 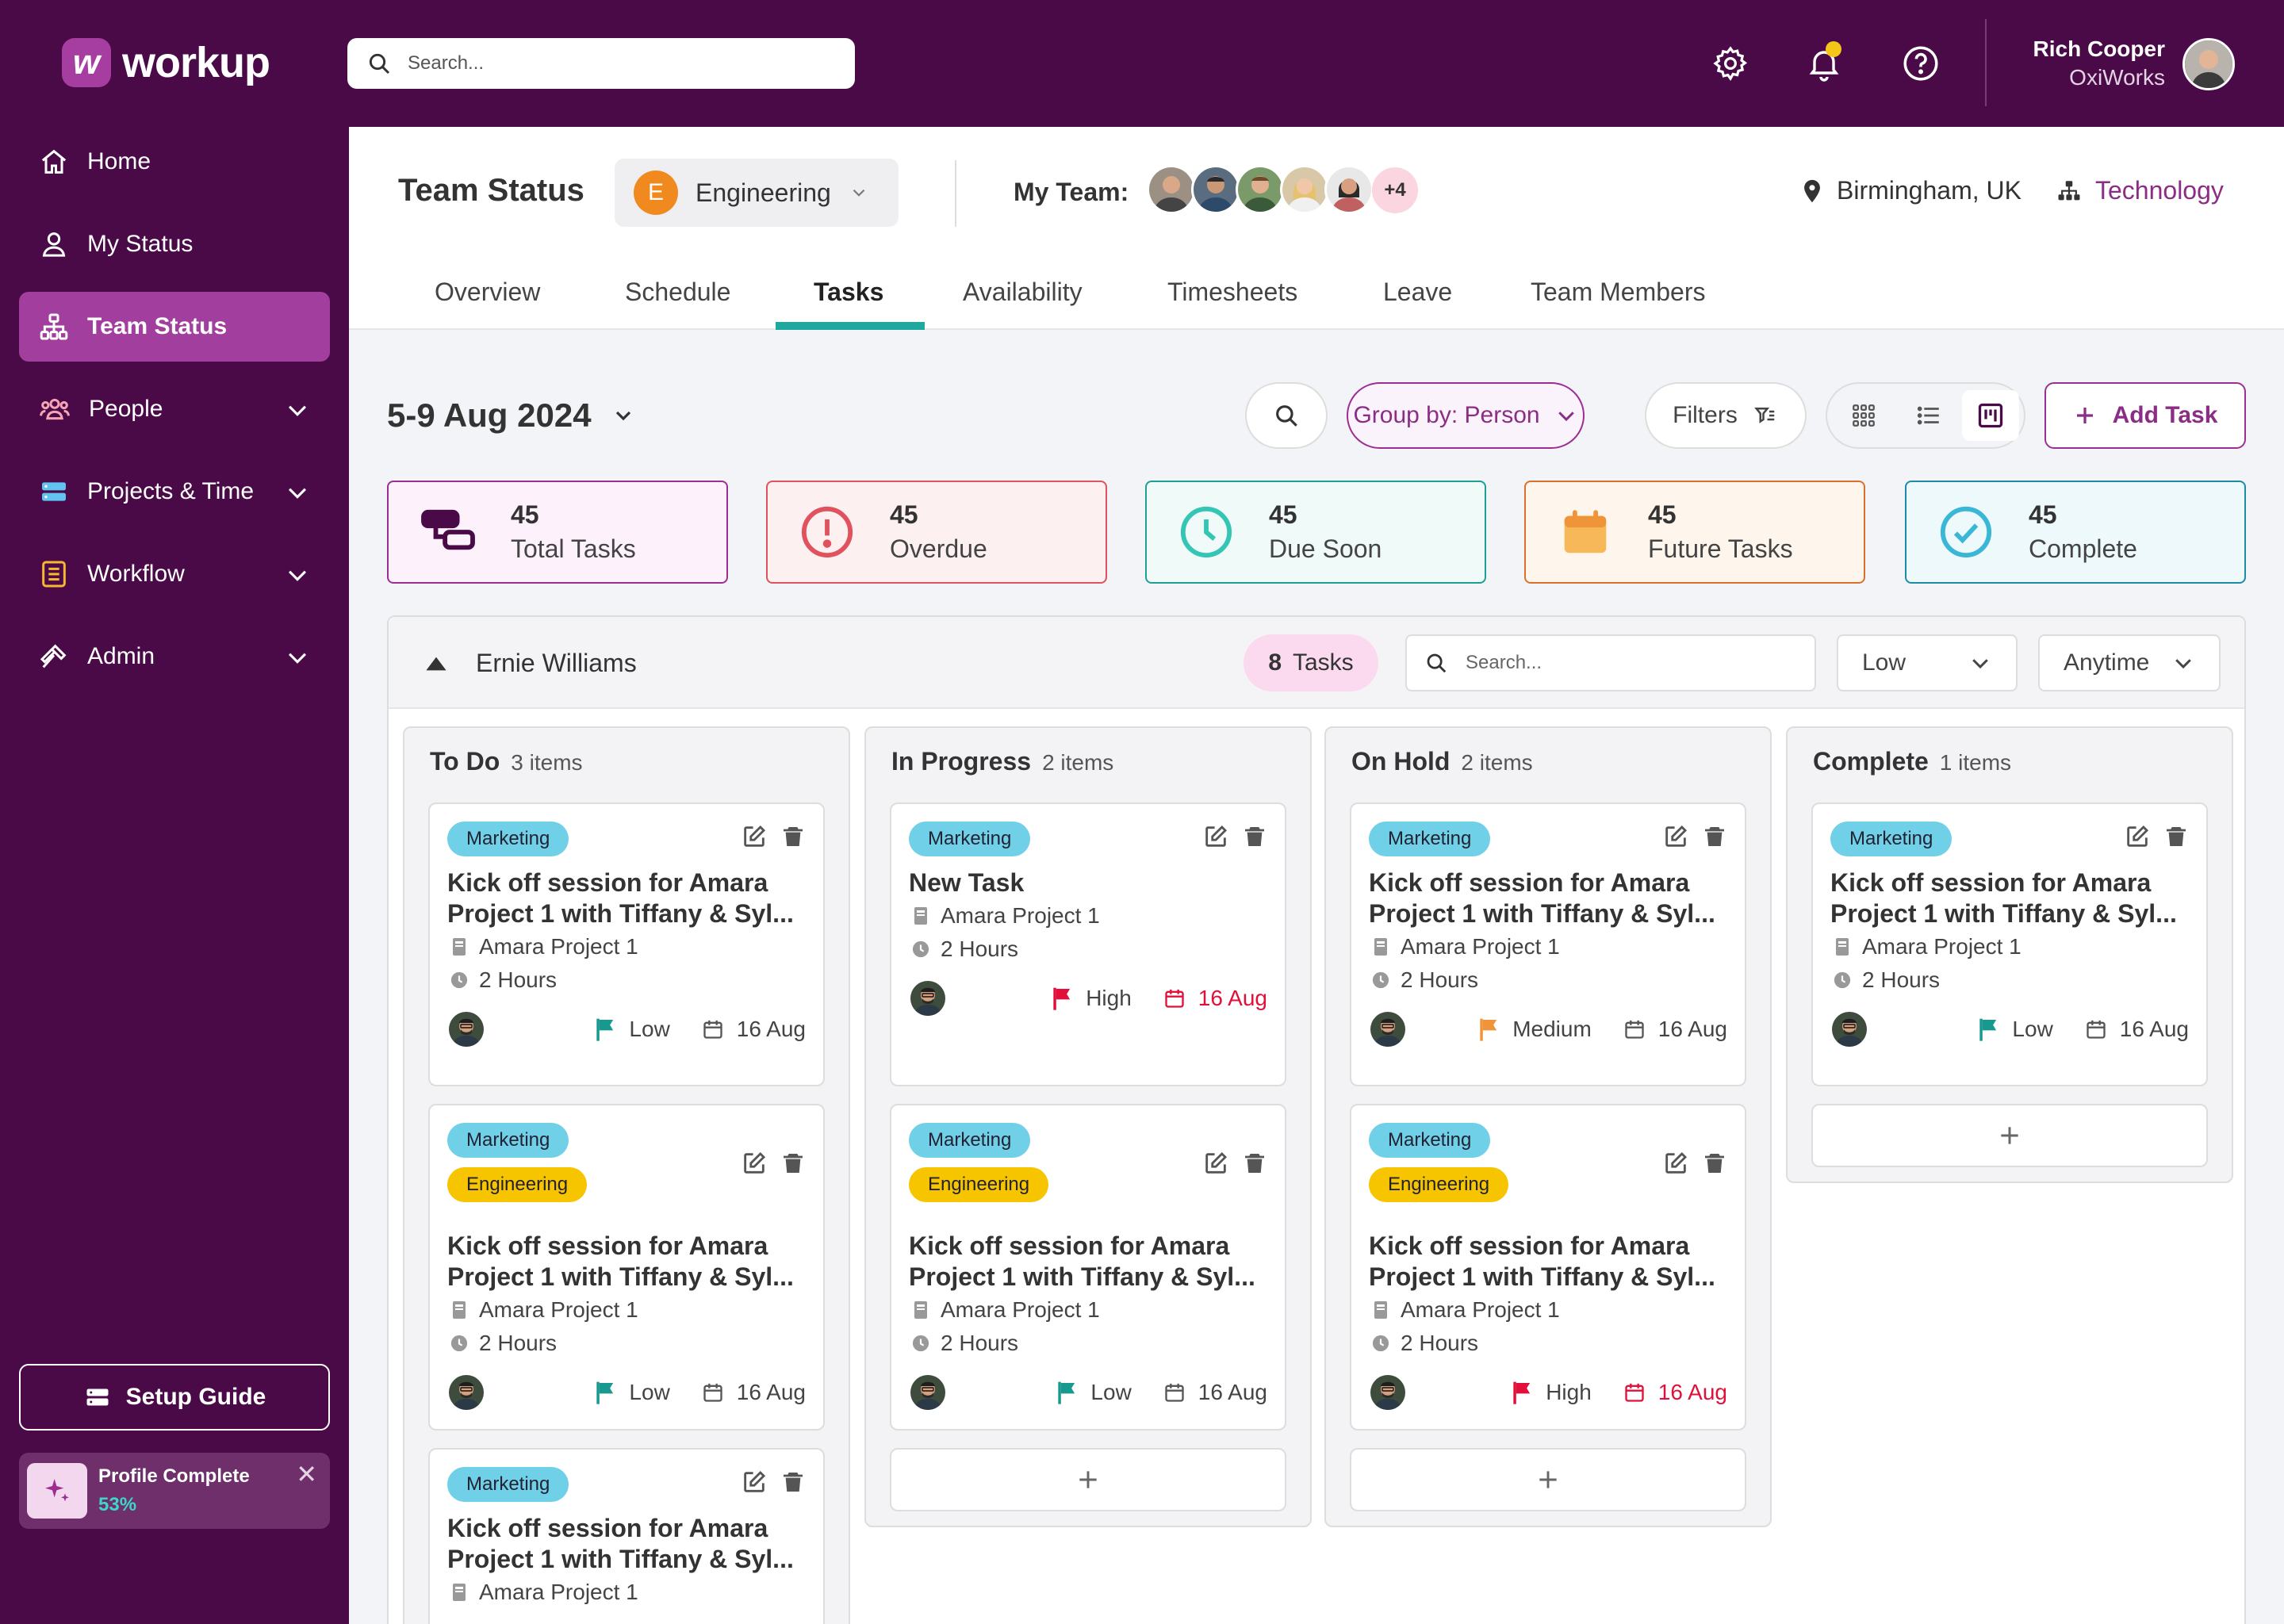 I want to click on task-meta-right: Low 16 Aug, so click(x=700, y=1029).